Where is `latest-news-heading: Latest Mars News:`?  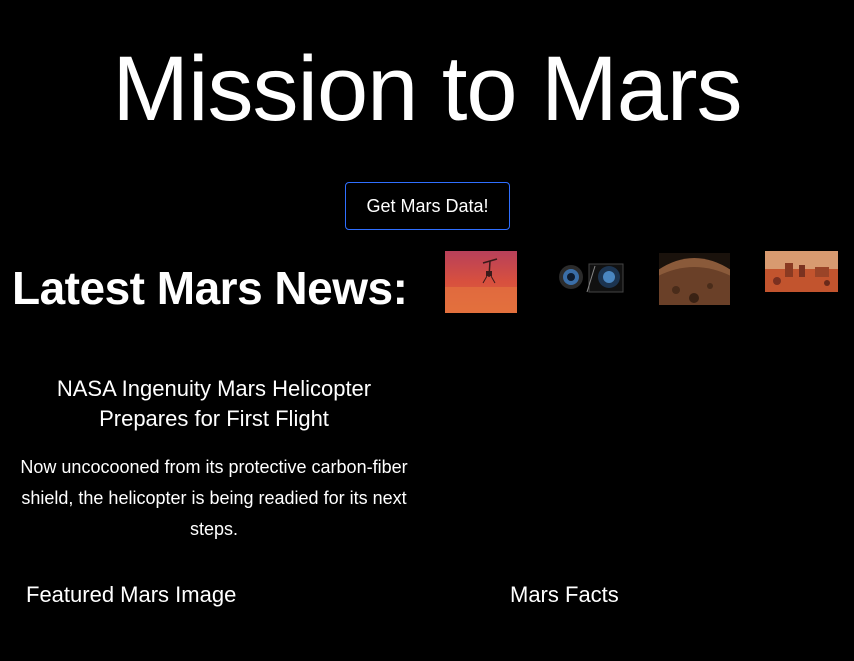
latest-news-heading: Latest Mars News: is located at coordinates (210, 288).